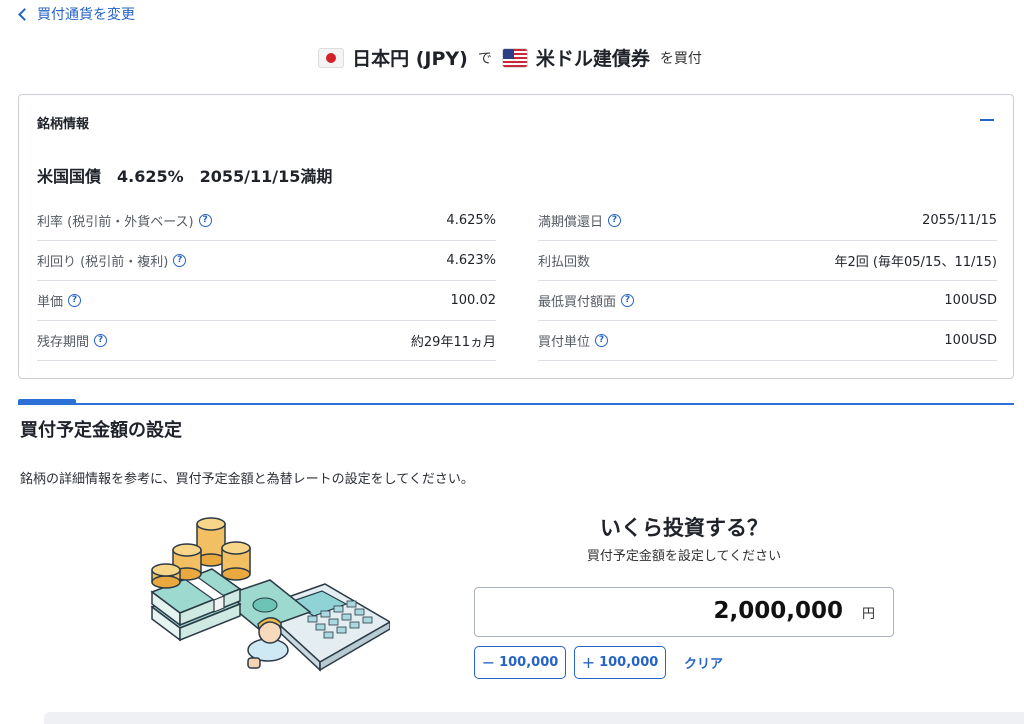 This screenshot has height=724, width=1024. What do you see at coordinates (63, 342) in the screenshot?
I see `info-label: 残存期間` at bounding box center [63, 342].